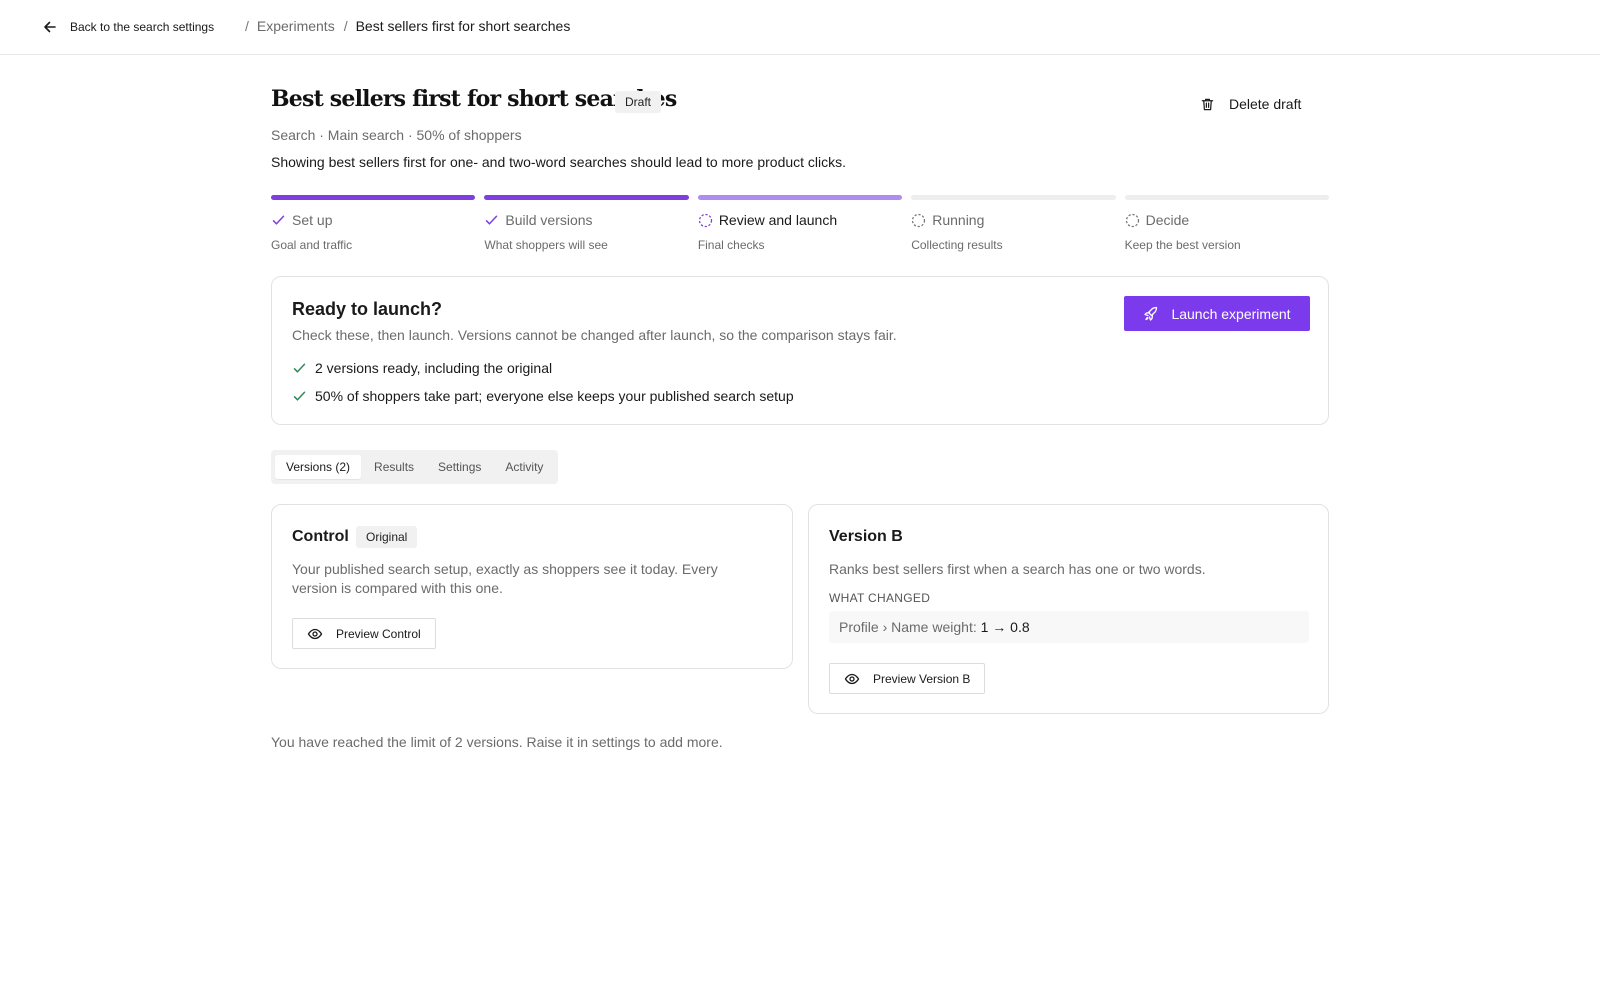  What do you see at coordinates (546, 245) in the screenshot?
I see `step-sublabel: What shoppers will see` at bounding box center [546, 245].